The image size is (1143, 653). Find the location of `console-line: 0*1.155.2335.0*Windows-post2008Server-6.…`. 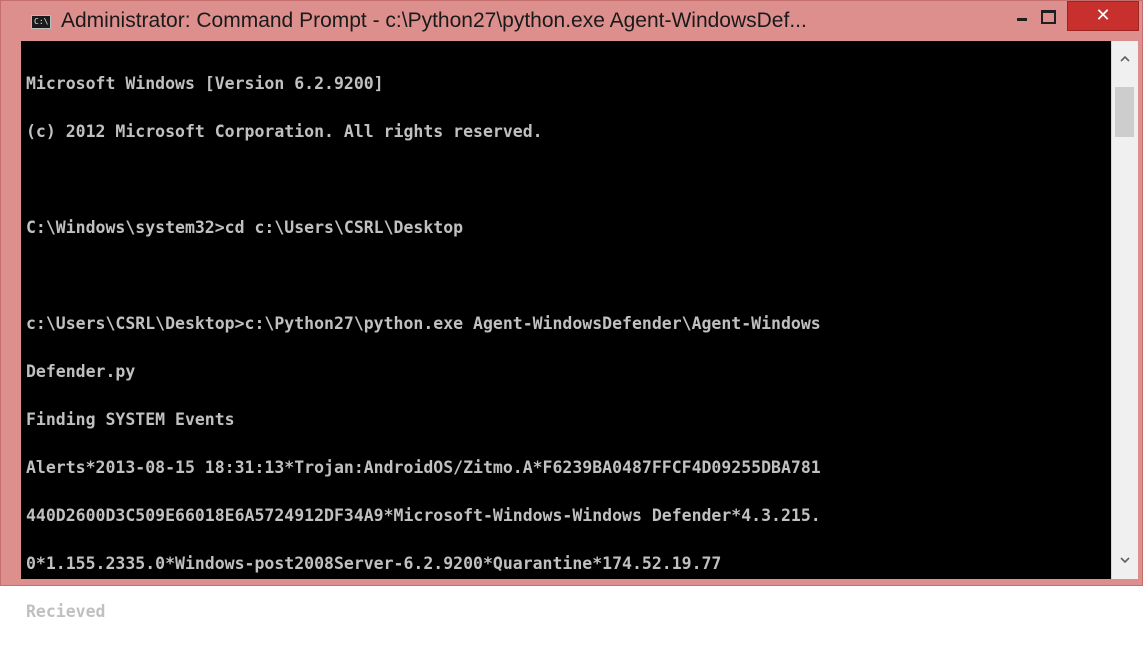

console-line: 0*1.155.2335.0*Windows-post2008Server-6.… is located at coordinates (374, 563).